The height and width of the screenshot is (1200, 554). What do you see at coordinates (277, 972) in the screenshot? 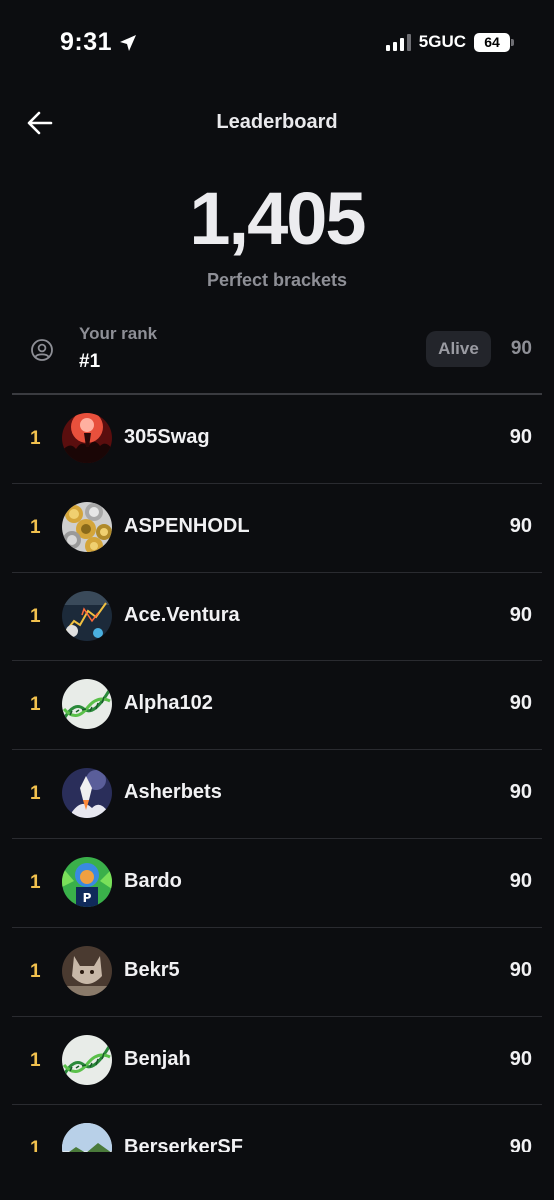
I see `leaderboard-row: 1 Bekr5 90` at bounding box center [277, 972].